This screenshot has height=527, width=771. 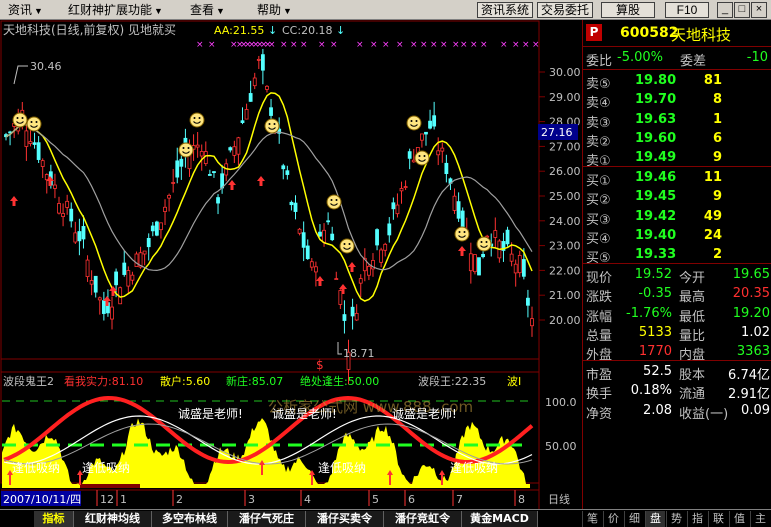 I want to click on stat-row: 总量 5133 量比 1.02, so click(x=677, y=334).